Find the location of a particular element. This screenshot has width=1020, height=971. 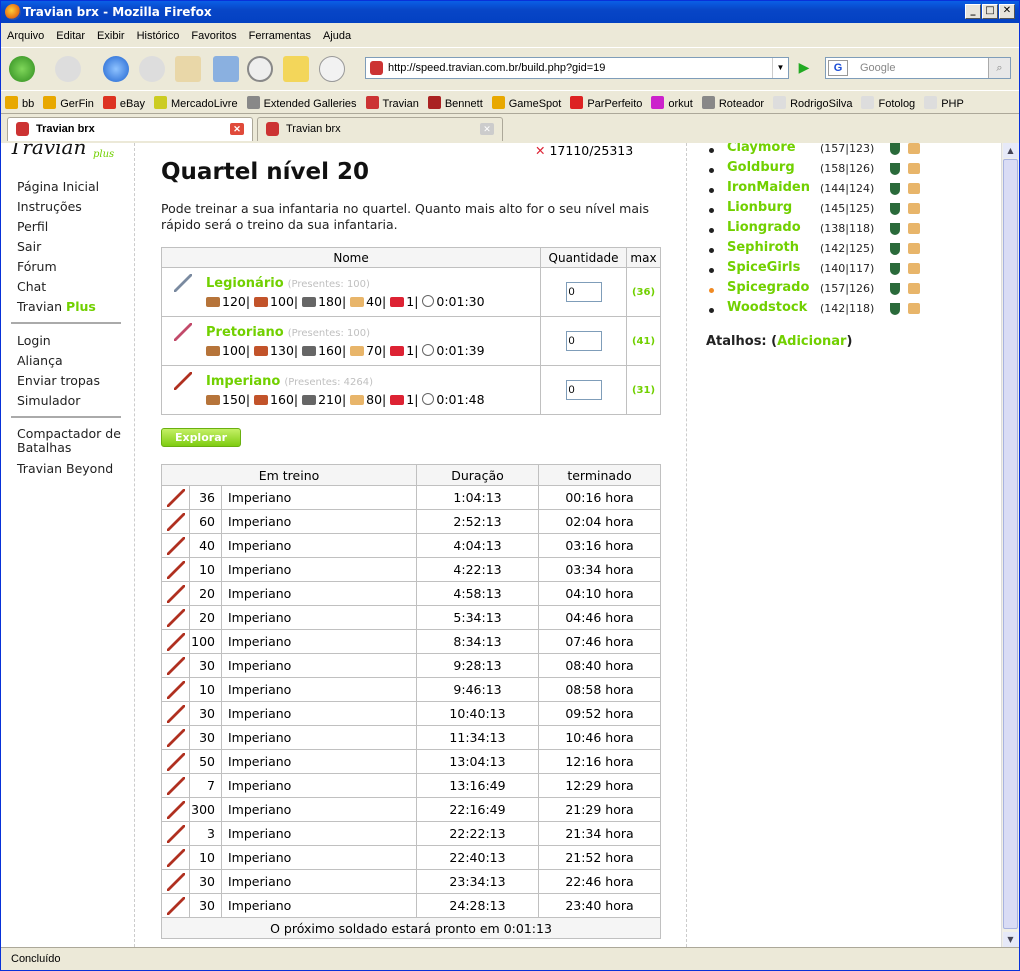

queue-count: 300 is located at coordinates (205, 809).